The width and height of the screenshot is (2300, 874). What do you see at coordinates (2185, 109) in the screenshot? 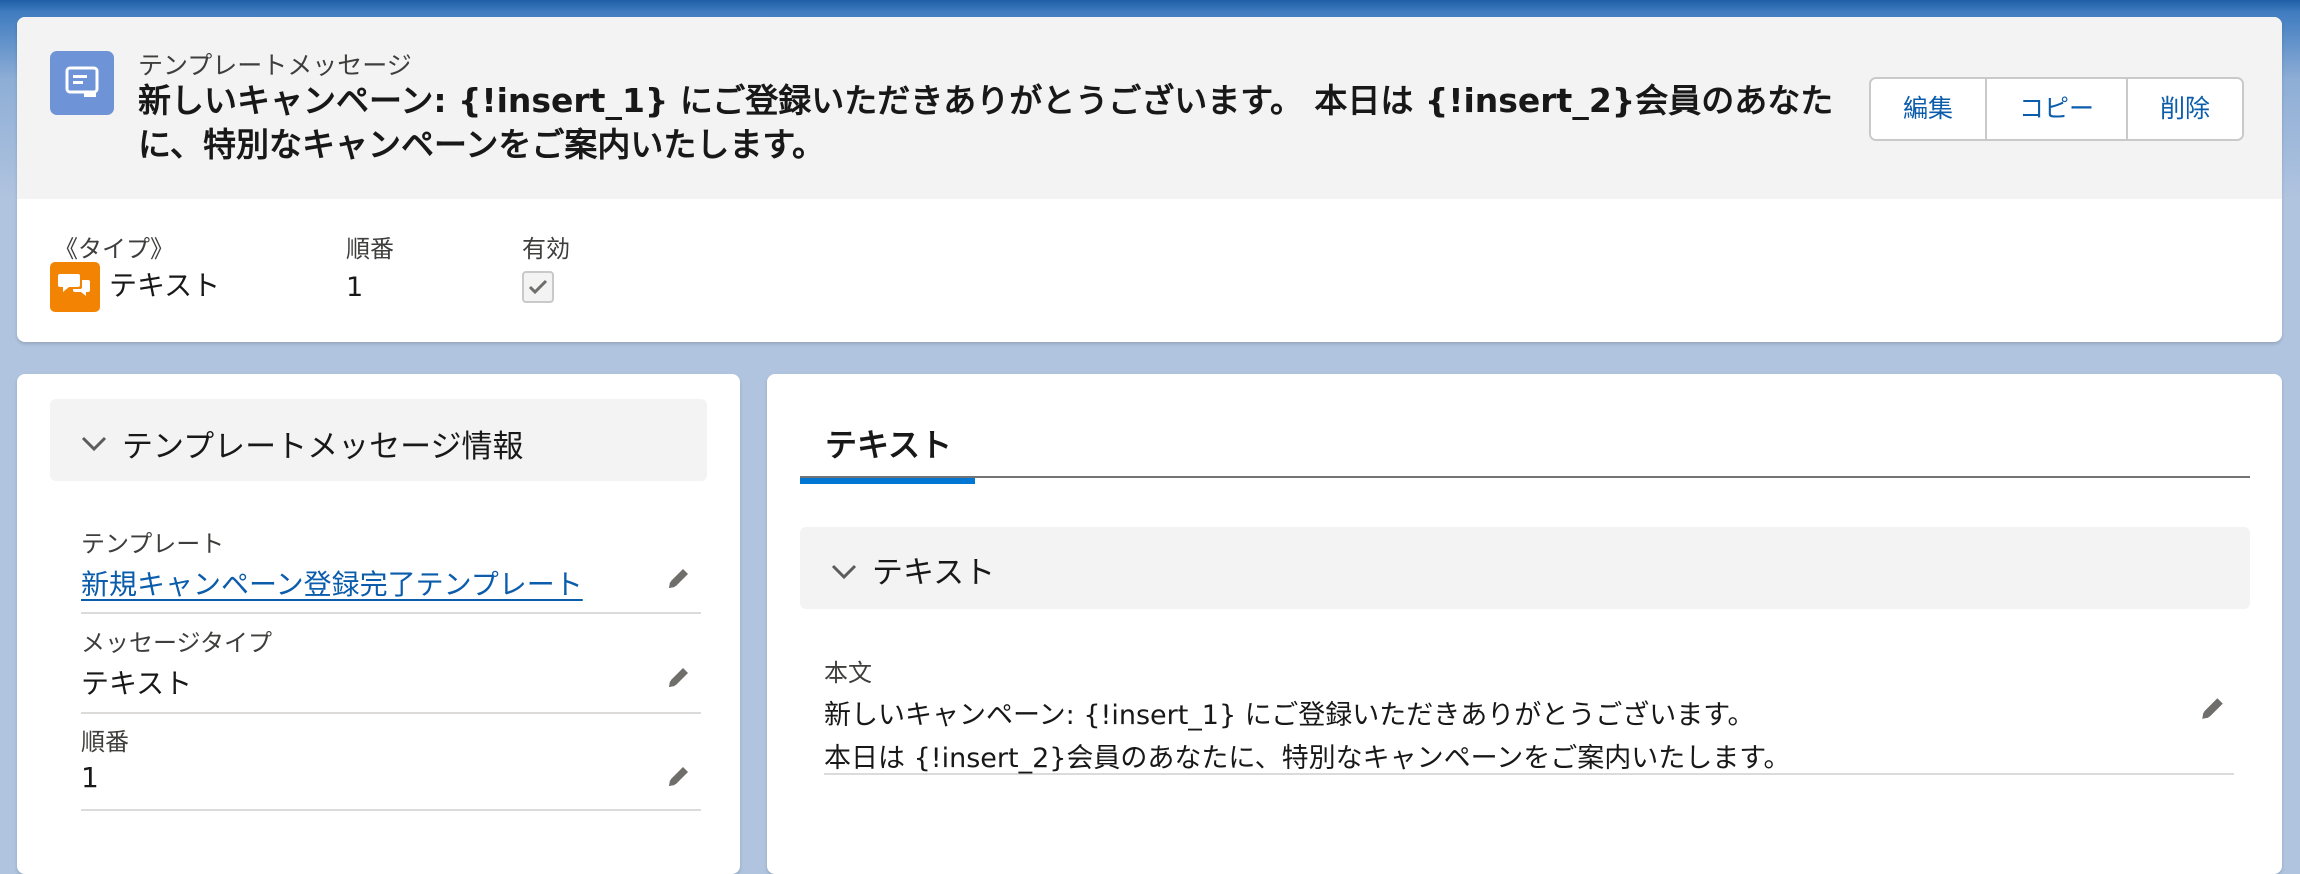
I see `delete-button: 削除` at bounding box center [2185, 109].